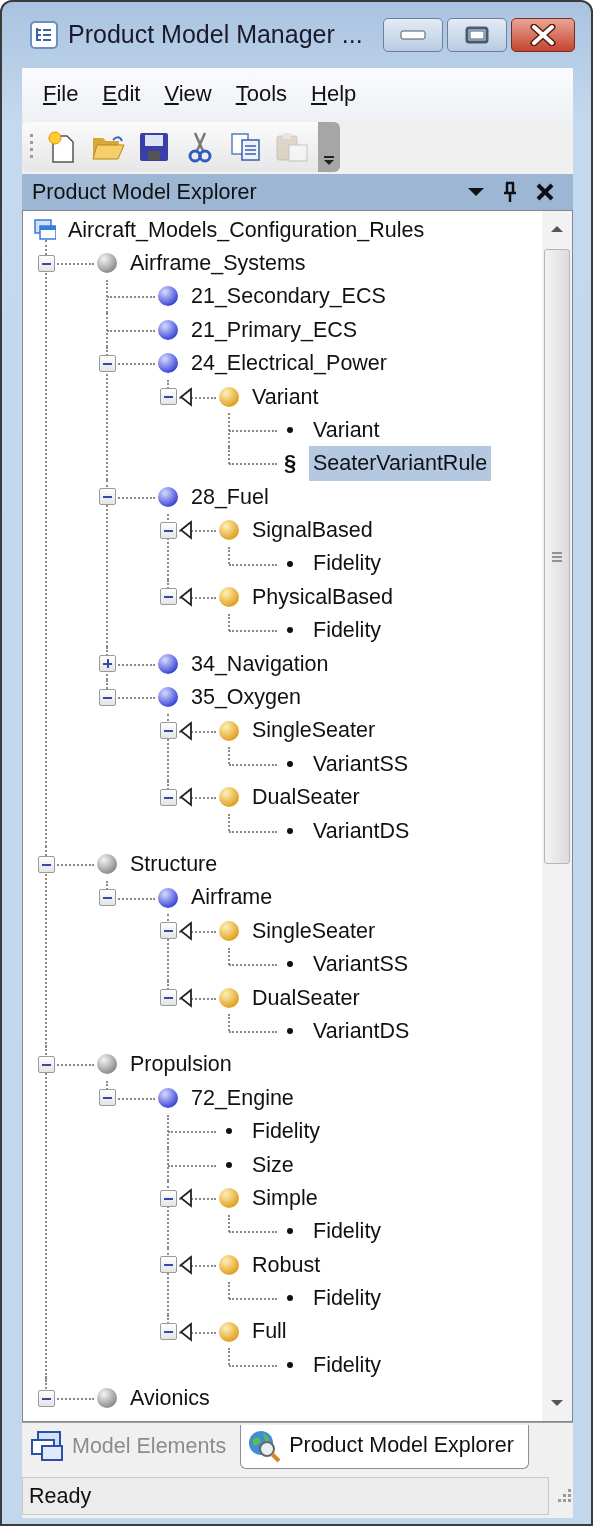  What do you see at coordinates (329, 147) in the screenshot?
I see `toolbar-overflow-button` at bounding box center [329, 147].